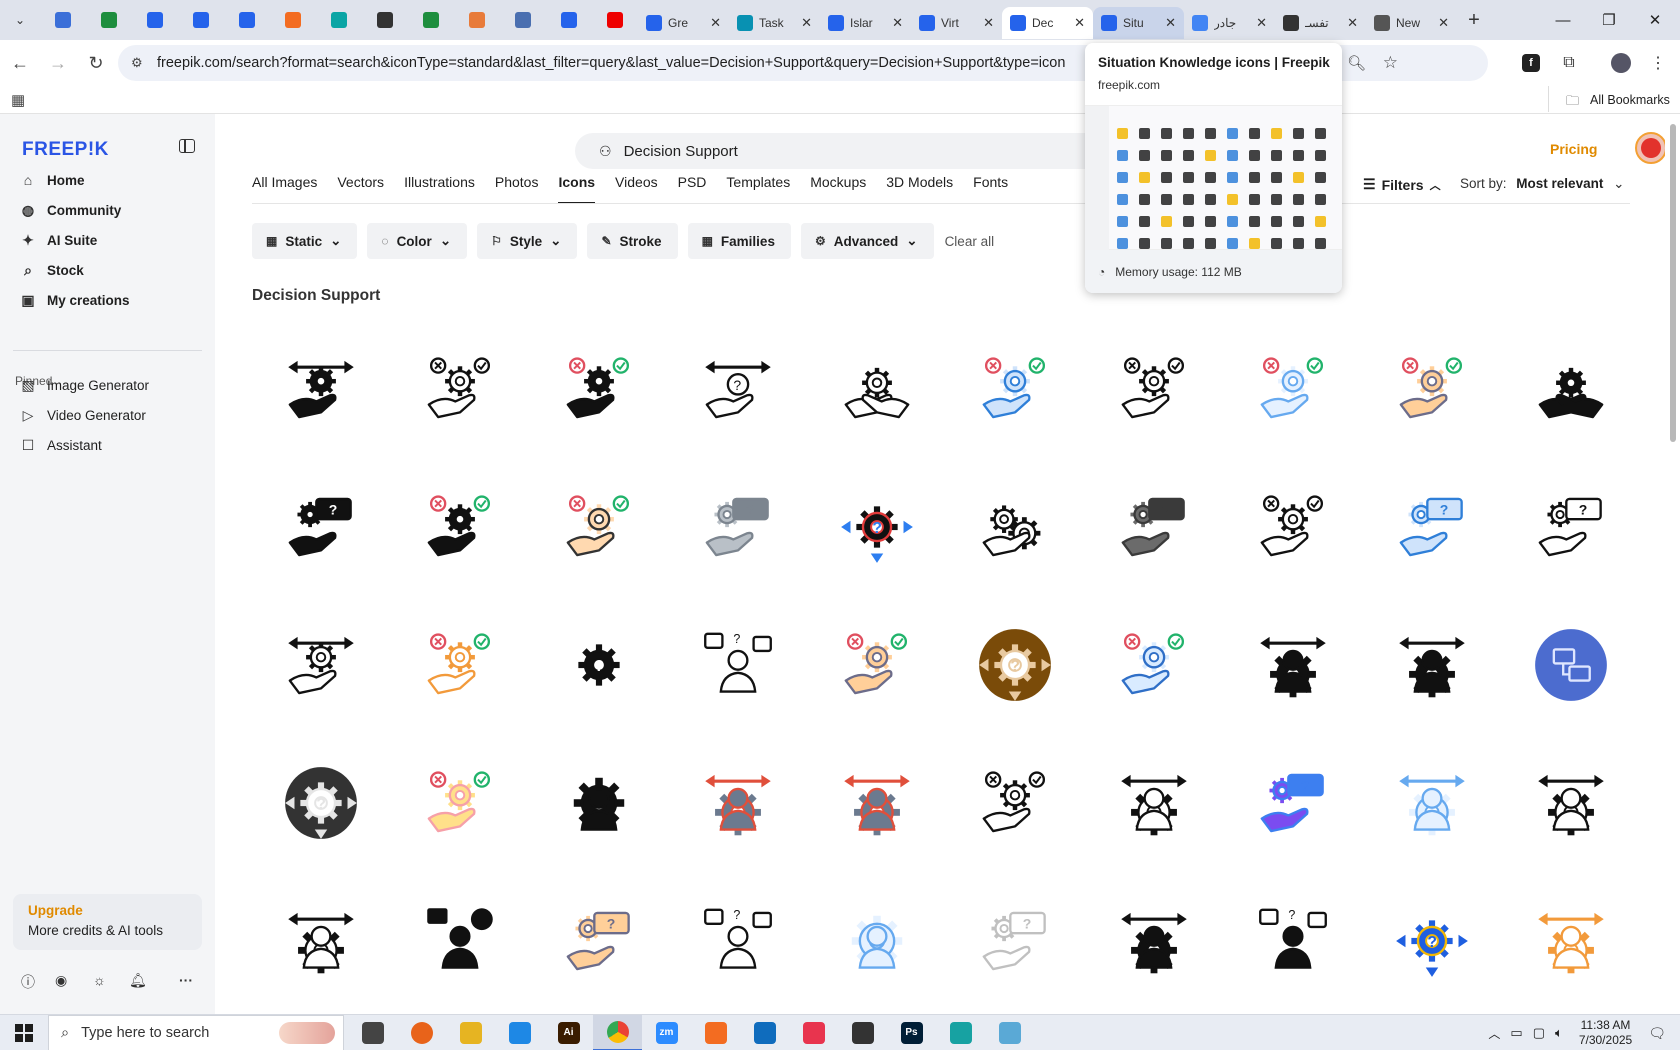 The image size is (1680, 1050). I want to click on tab-search-button: ⌄, so click(20, 20).